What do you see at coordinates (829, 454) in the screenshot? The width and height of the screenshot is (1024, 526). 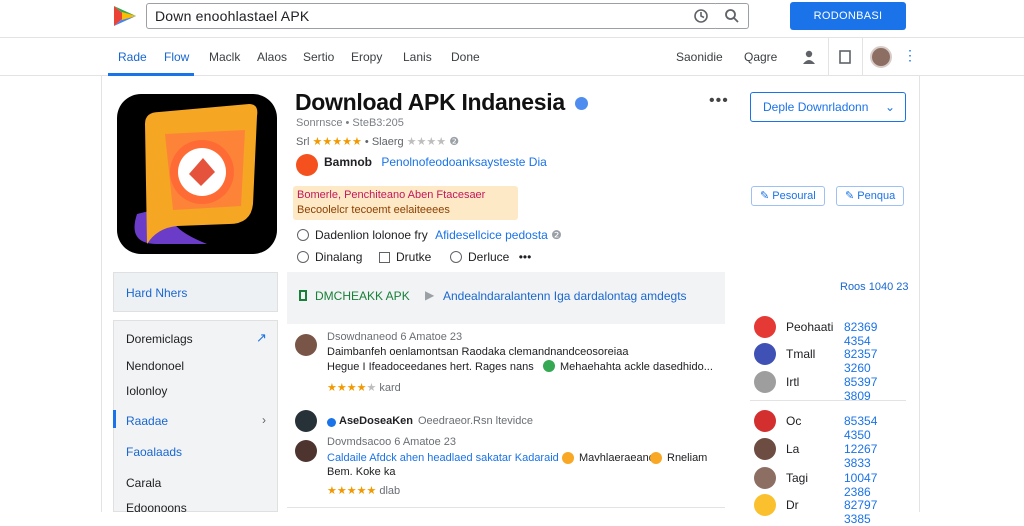 I see `list-item: La 12267 3833` at bounding box center [829, 454].